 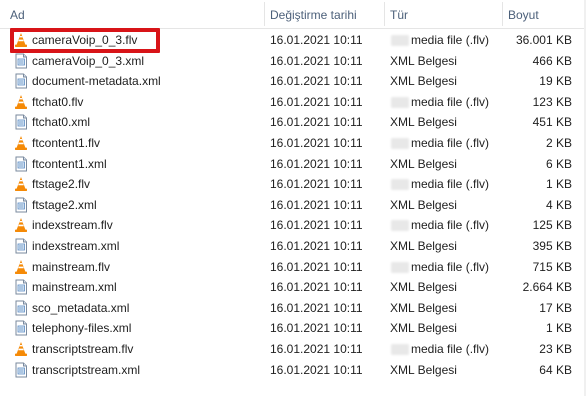 I want to click on file-name: indexstream.xml, so click(x=75, y=246).